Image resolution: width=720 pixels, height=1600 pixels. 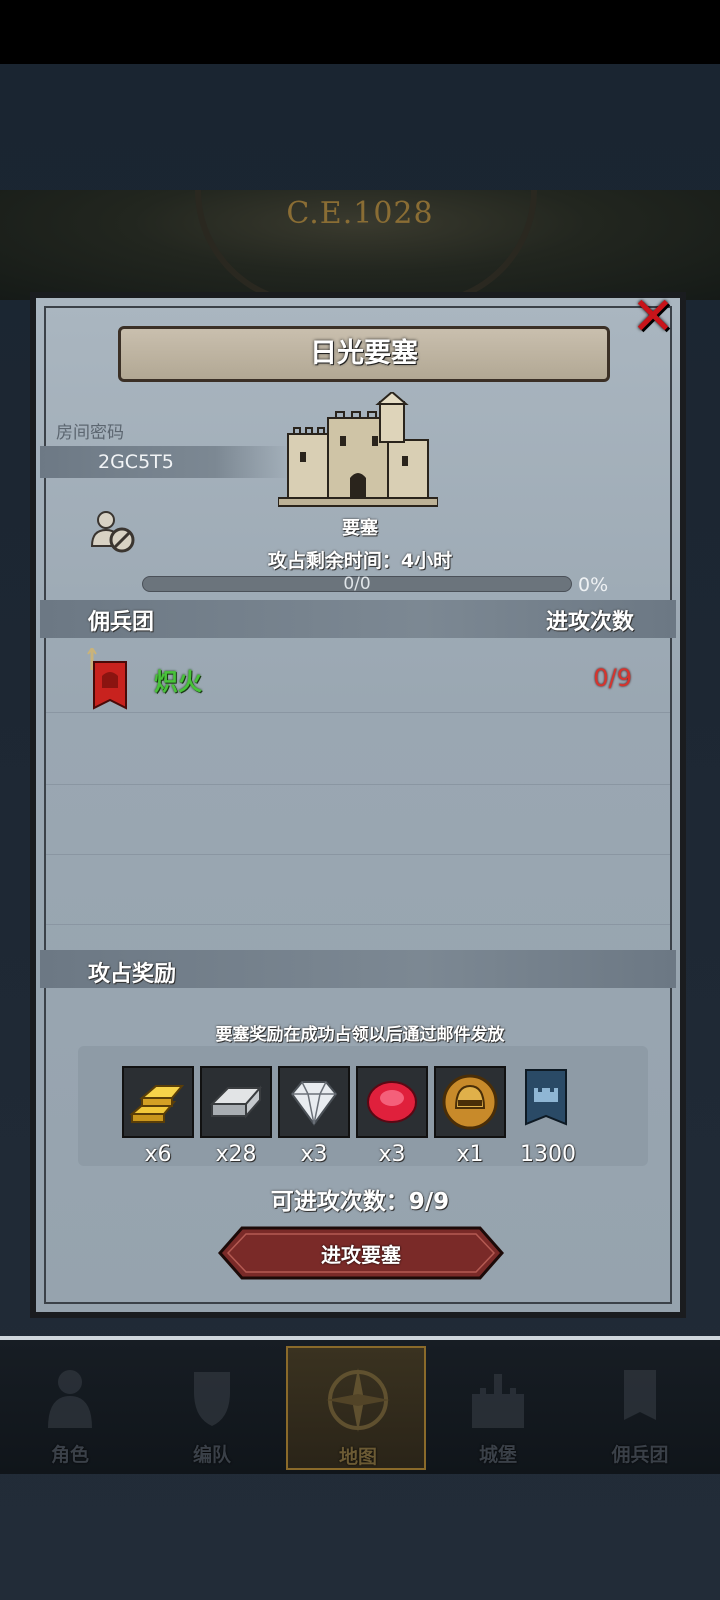 What do you see at coordinates (358, 676) in the screenshot?
I see `list-item` at bounding box center [358, 676].